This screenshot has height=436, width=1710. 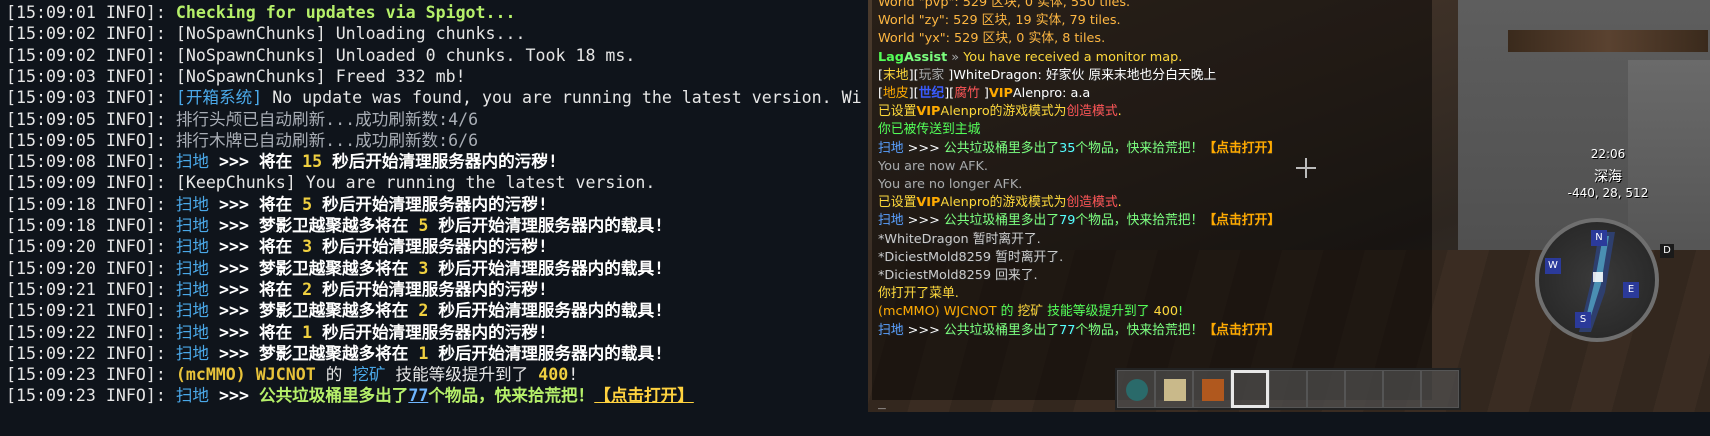 I want to click on minimap-south-marker: S, so click(x=1583, y=320).